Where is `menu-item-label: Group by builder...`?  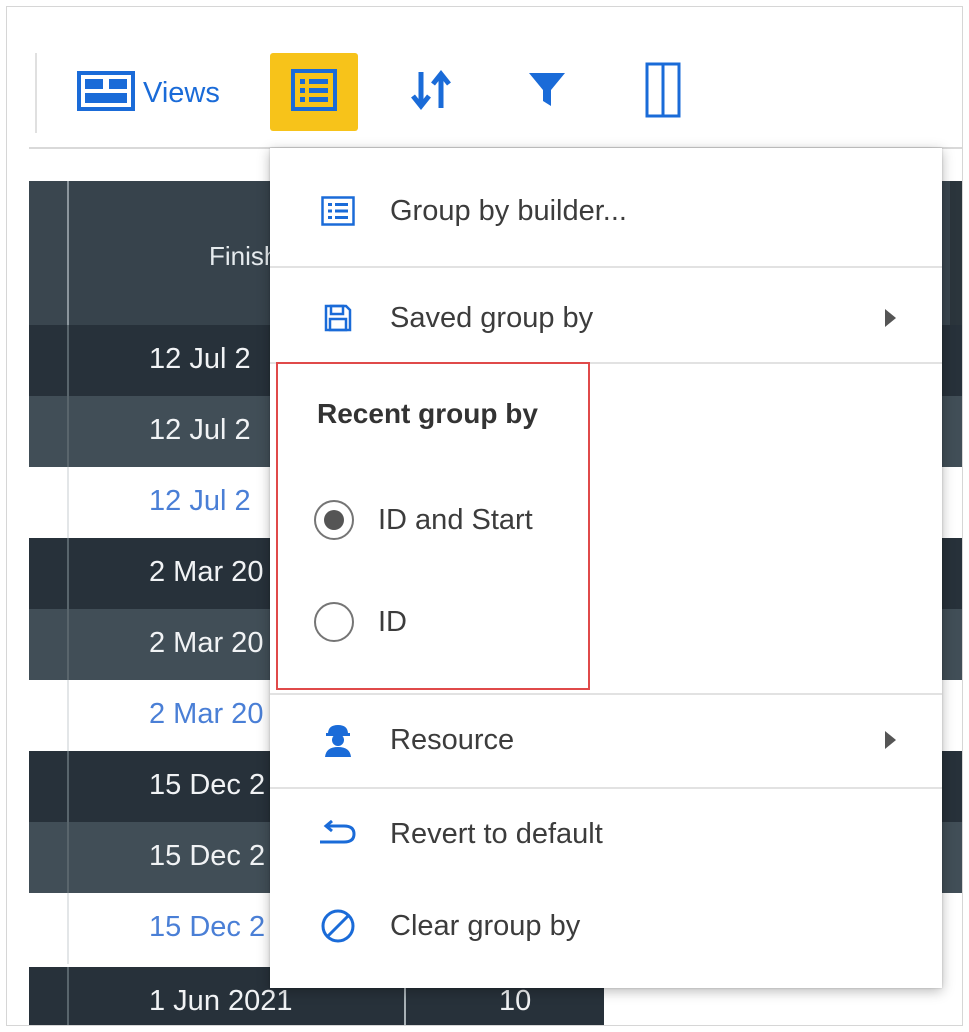 menu-item-label: Group by builder... is located at coordinates (508, 210).